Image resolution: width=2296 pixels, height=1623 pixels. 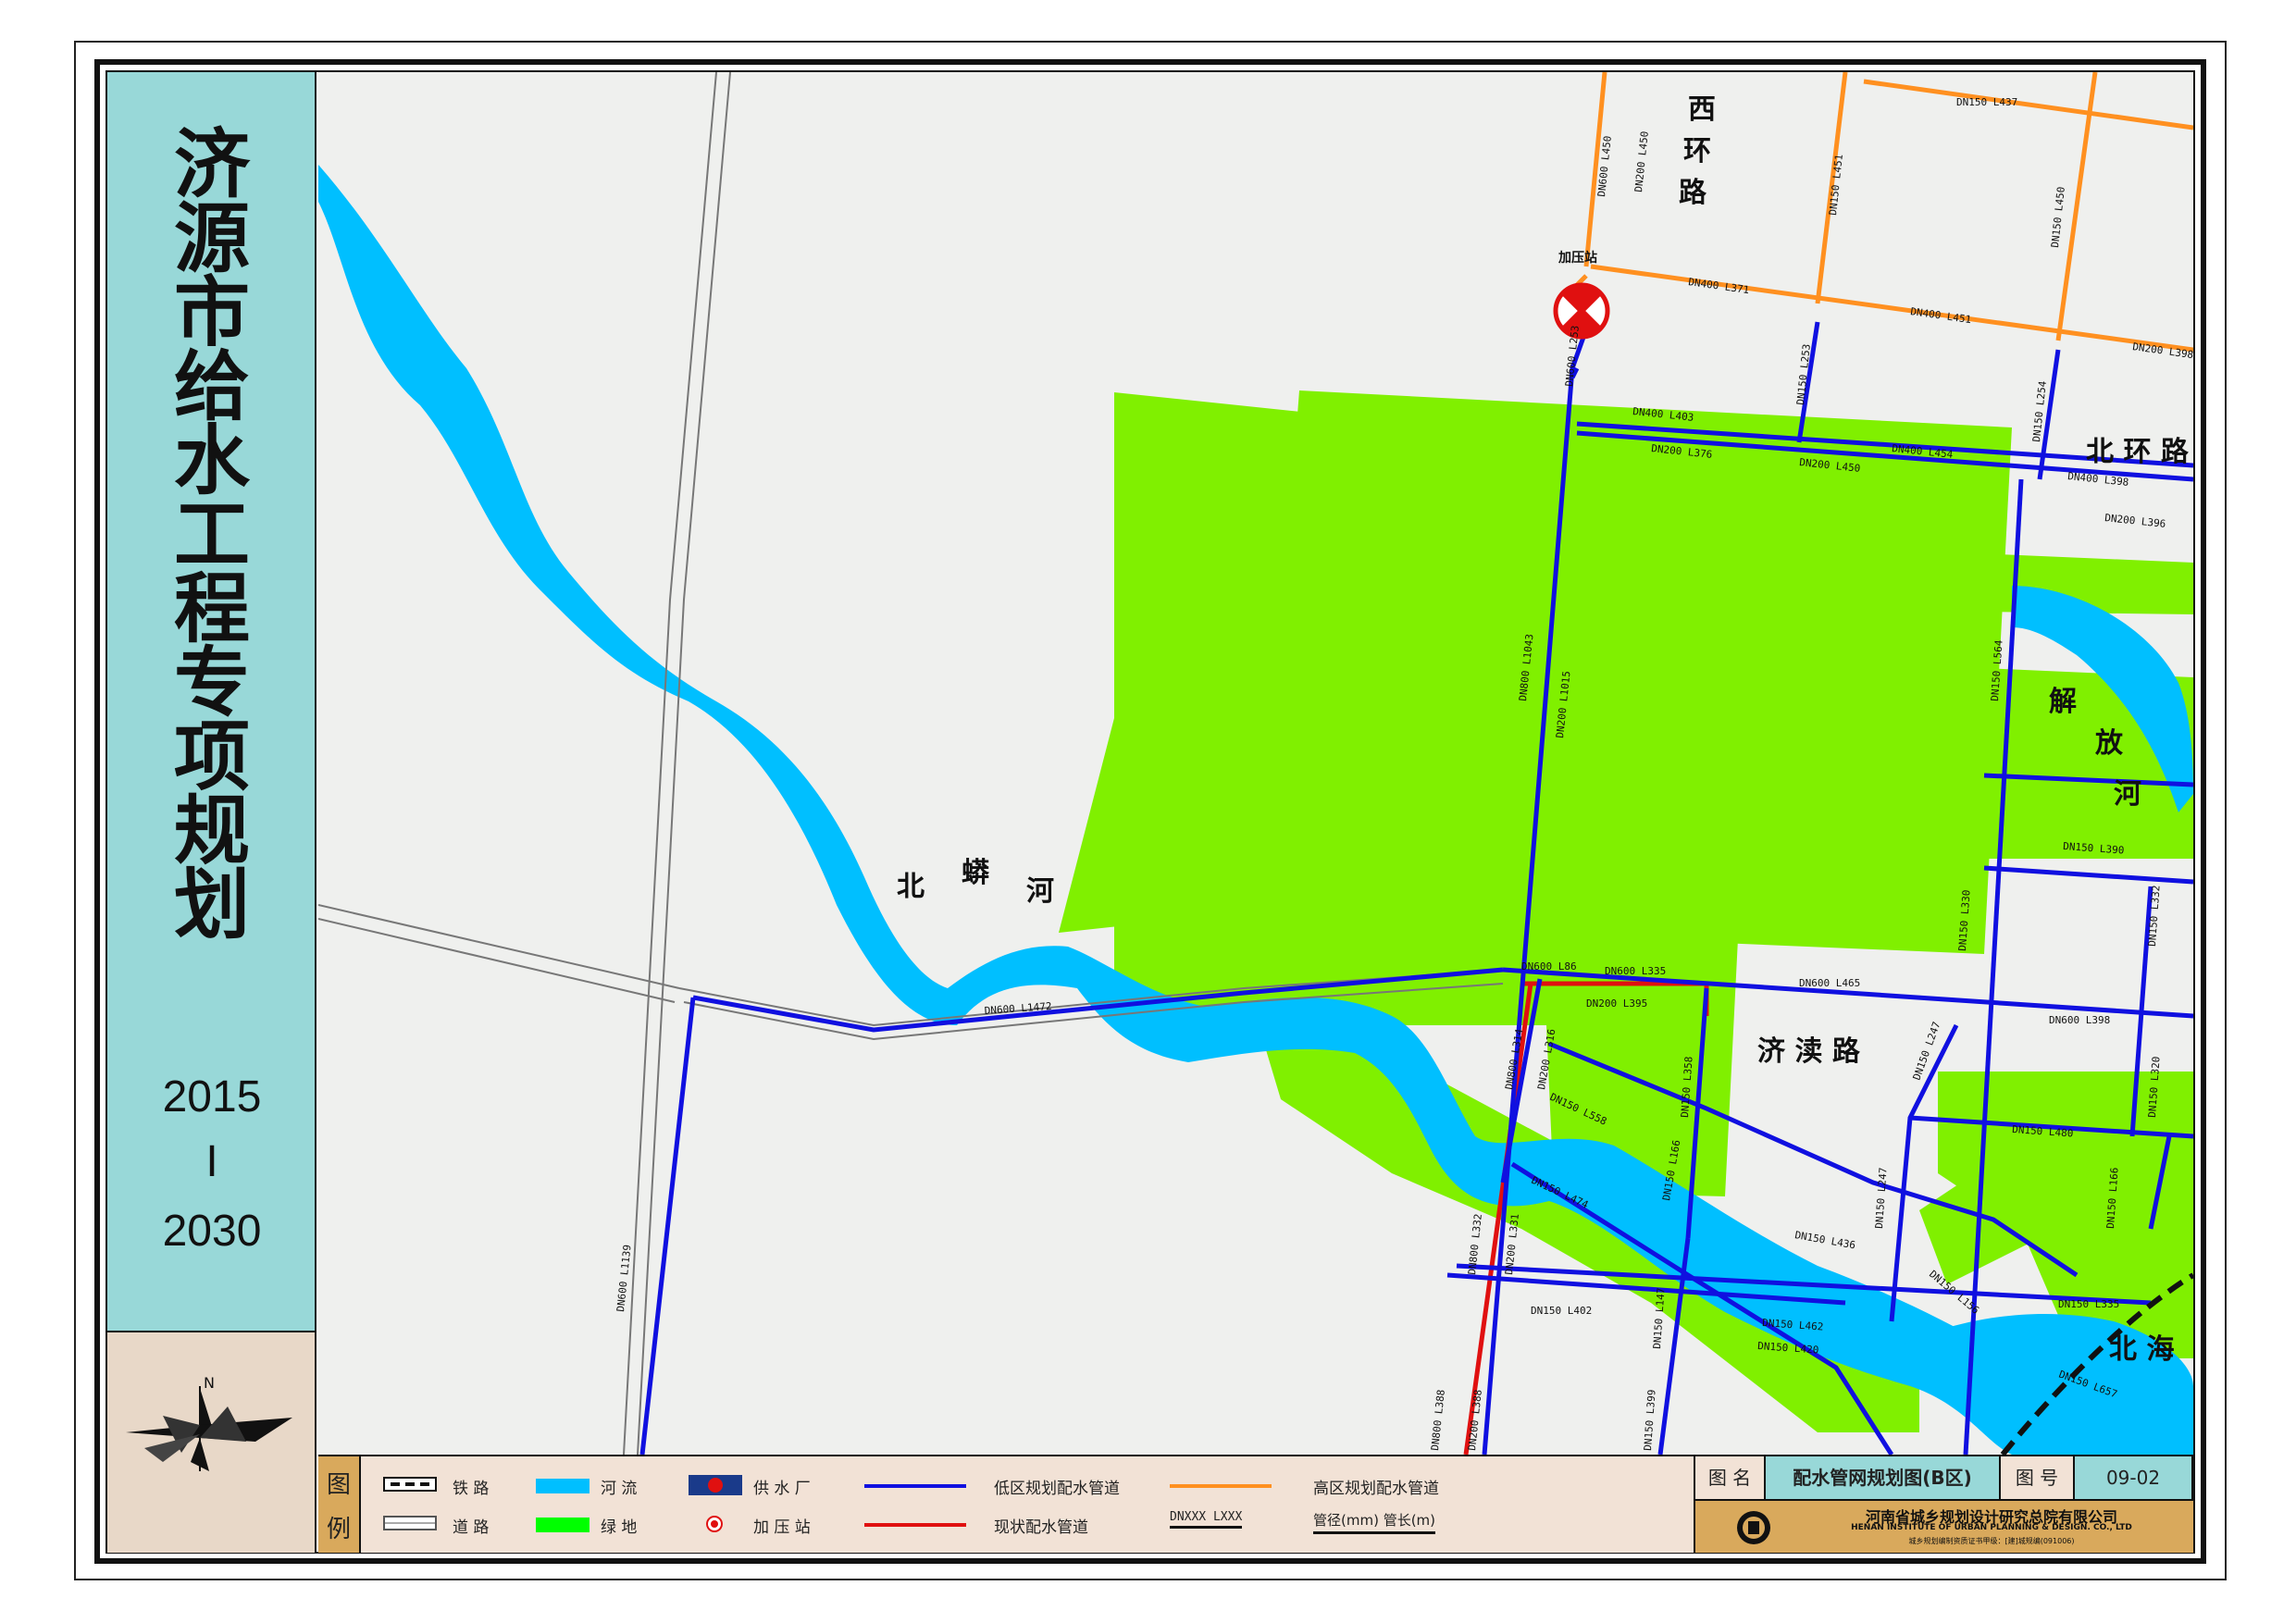 I want to click on year-separator: I, so click(x=212, y=1161).